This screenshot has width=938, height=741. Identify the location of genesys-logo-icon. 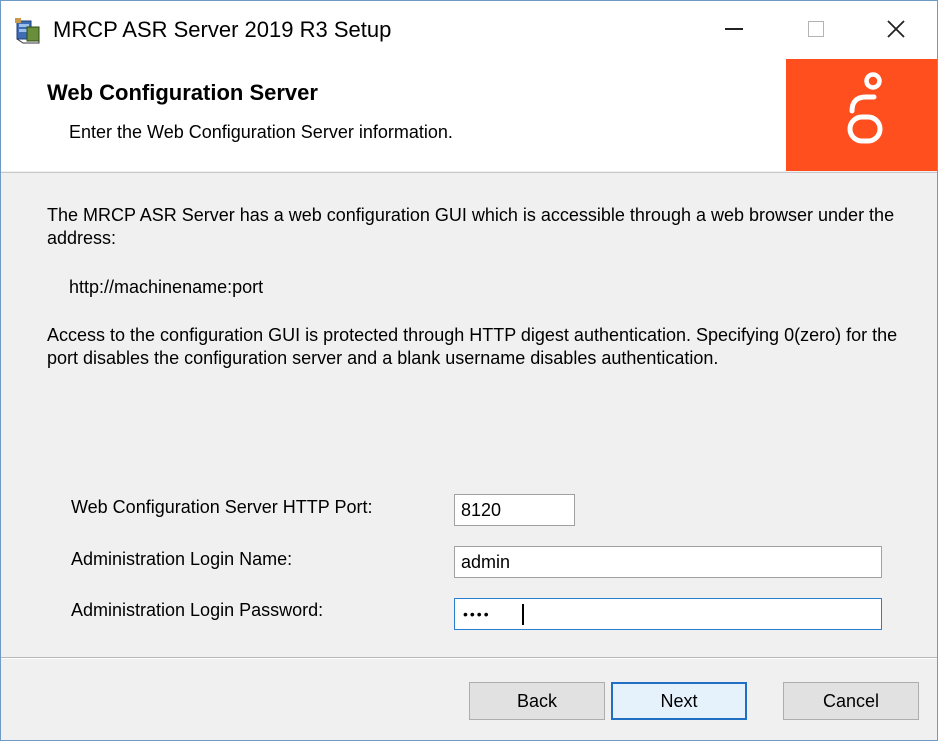
(865, 108).